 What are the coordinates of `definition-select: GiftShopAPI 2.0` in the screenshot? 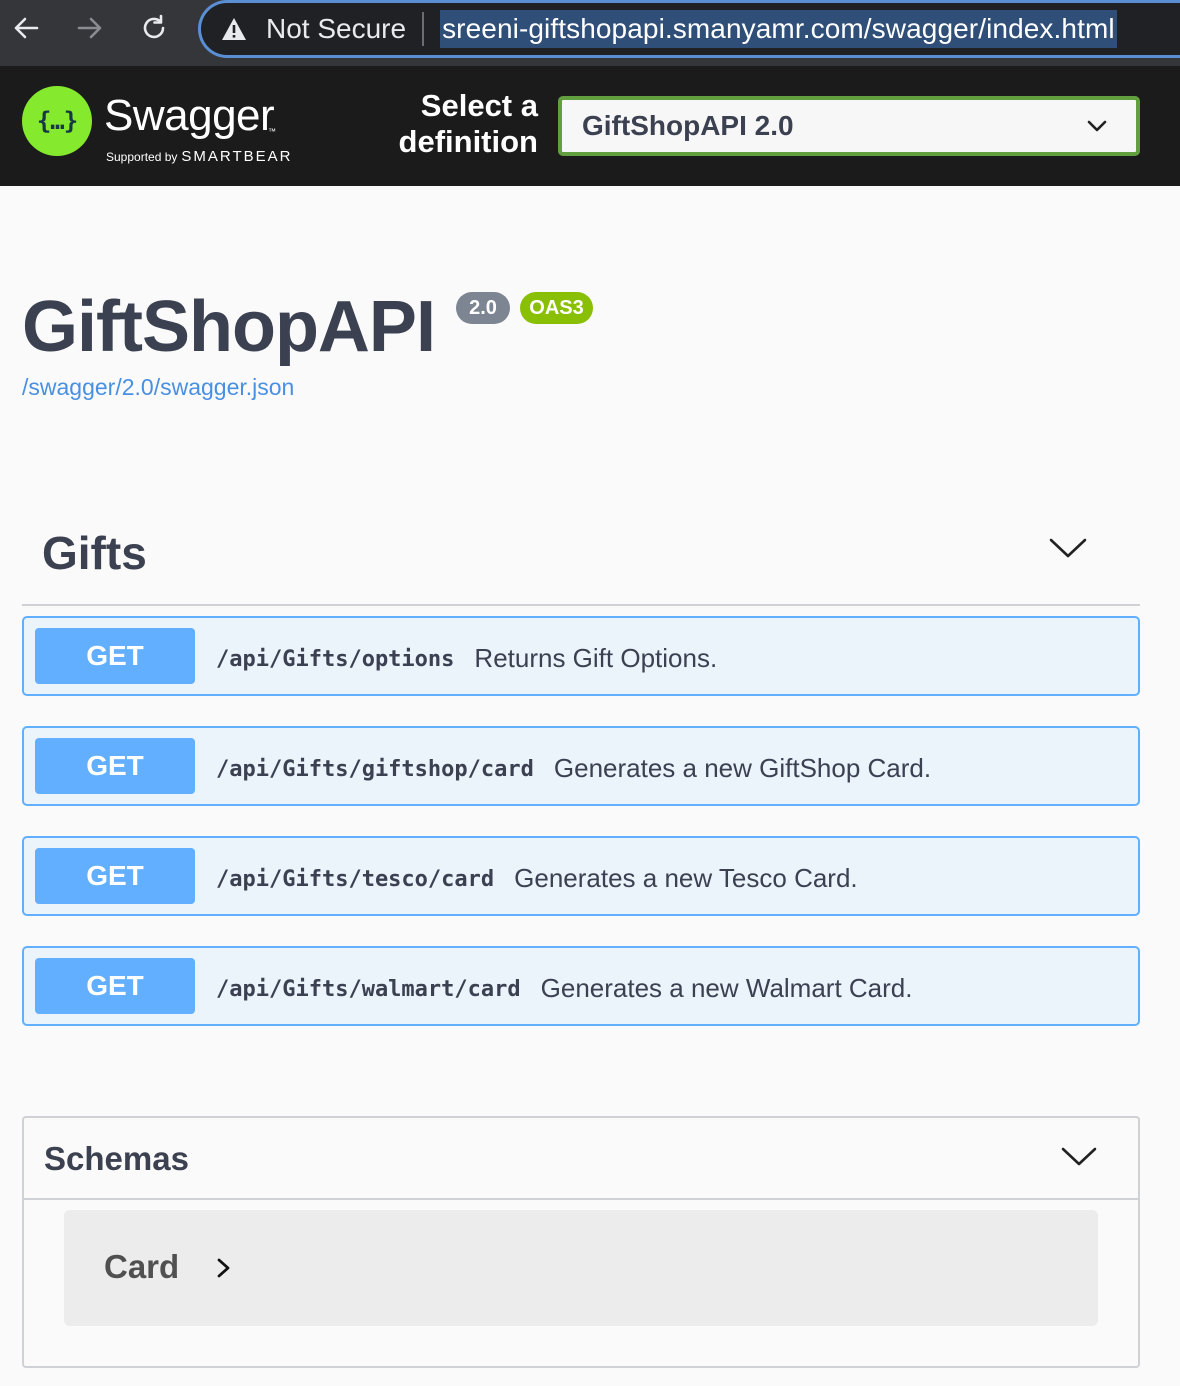 It's located at (849, 126).